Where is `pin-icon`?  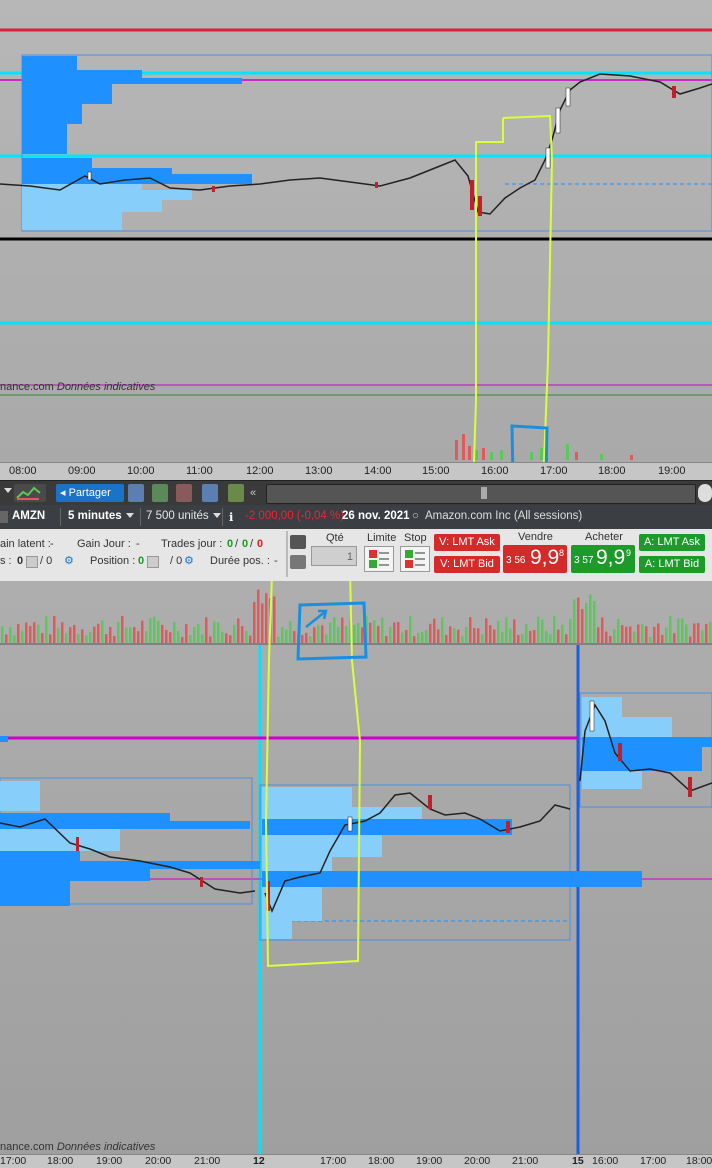
pin-icon is located at coordinates (4, 517).